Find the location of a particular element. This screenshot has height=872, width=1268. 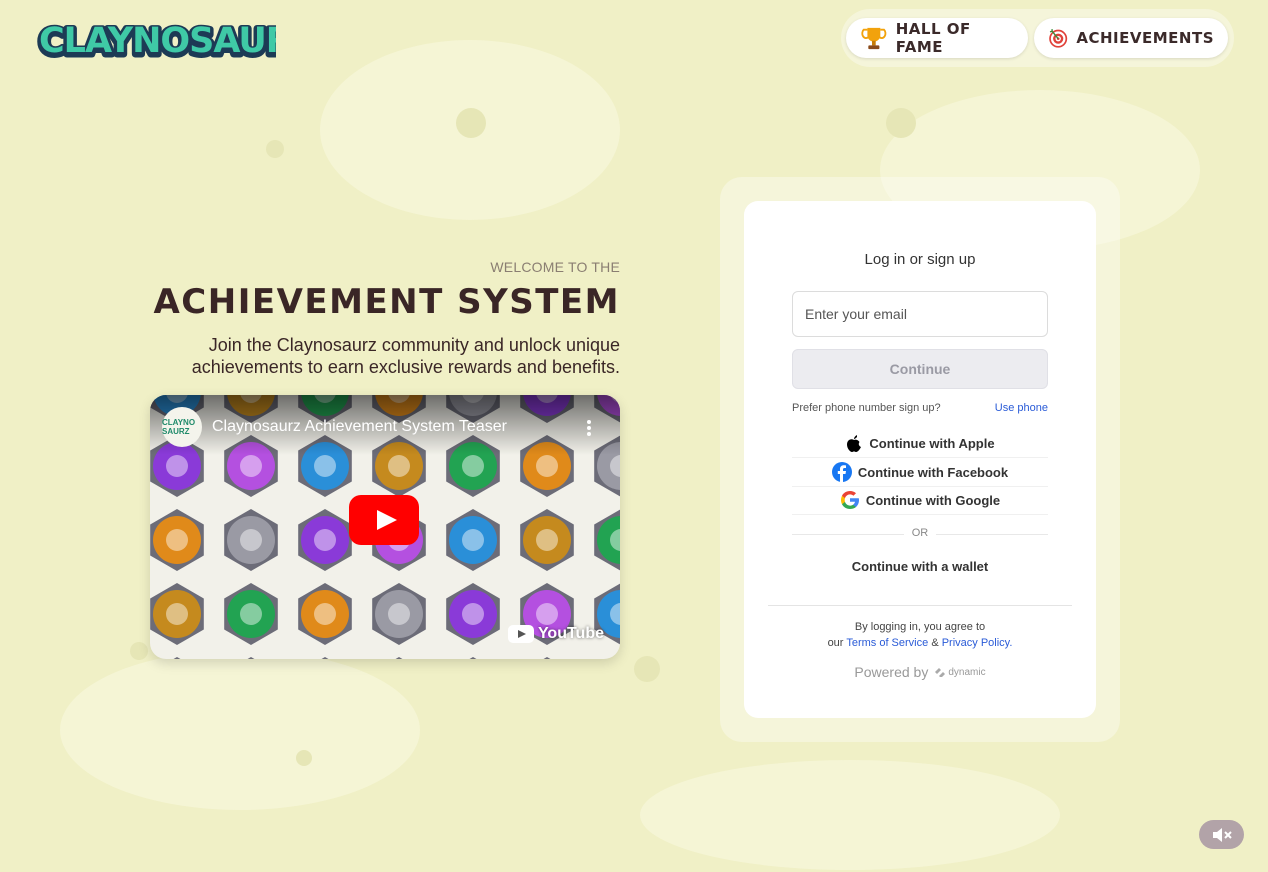

login-heading: Log in or sign up is located at coordinates (920, 259).